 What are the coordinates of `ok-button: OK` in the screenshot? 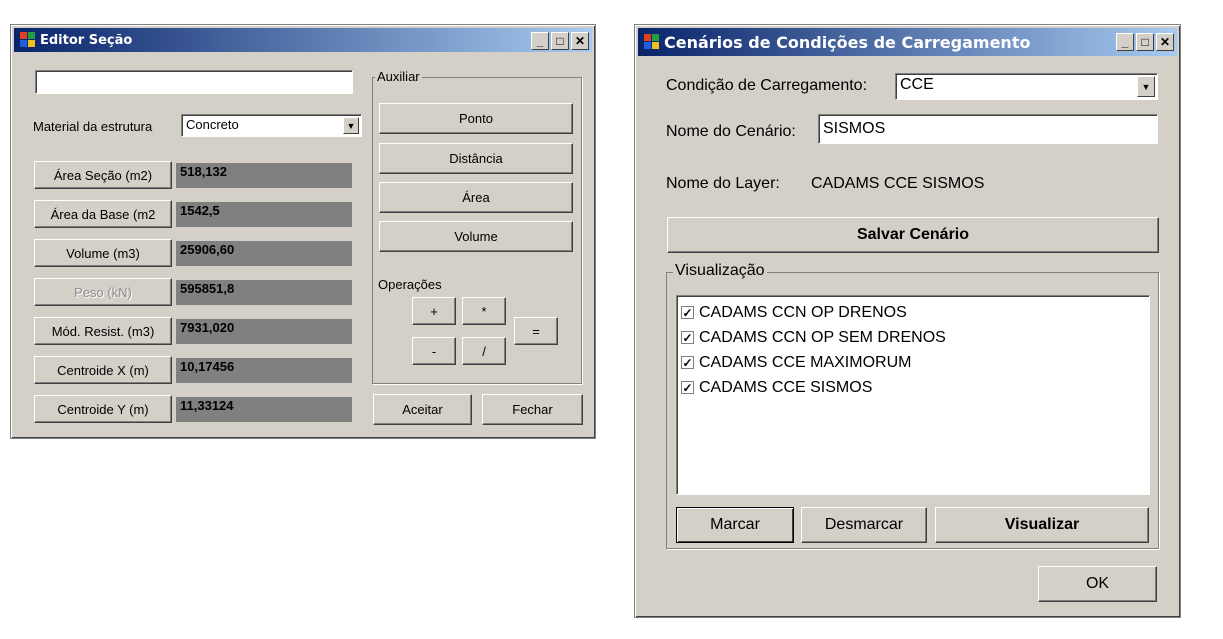 It's located at (1097, 584).